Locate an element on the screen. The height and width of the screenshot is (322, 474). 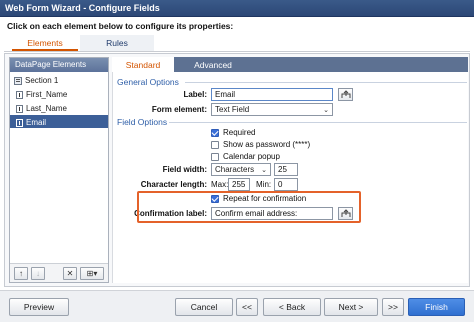
tree-item-first-name: First_Name is located at coordinates (59, 93).